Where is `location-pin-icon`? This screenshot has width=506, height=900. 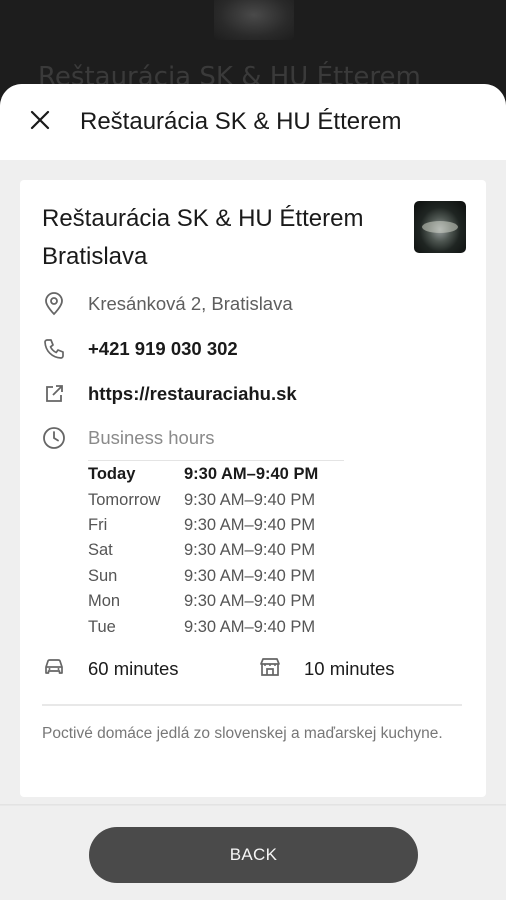
location-pin-icon is located at coordinates (54, 304).